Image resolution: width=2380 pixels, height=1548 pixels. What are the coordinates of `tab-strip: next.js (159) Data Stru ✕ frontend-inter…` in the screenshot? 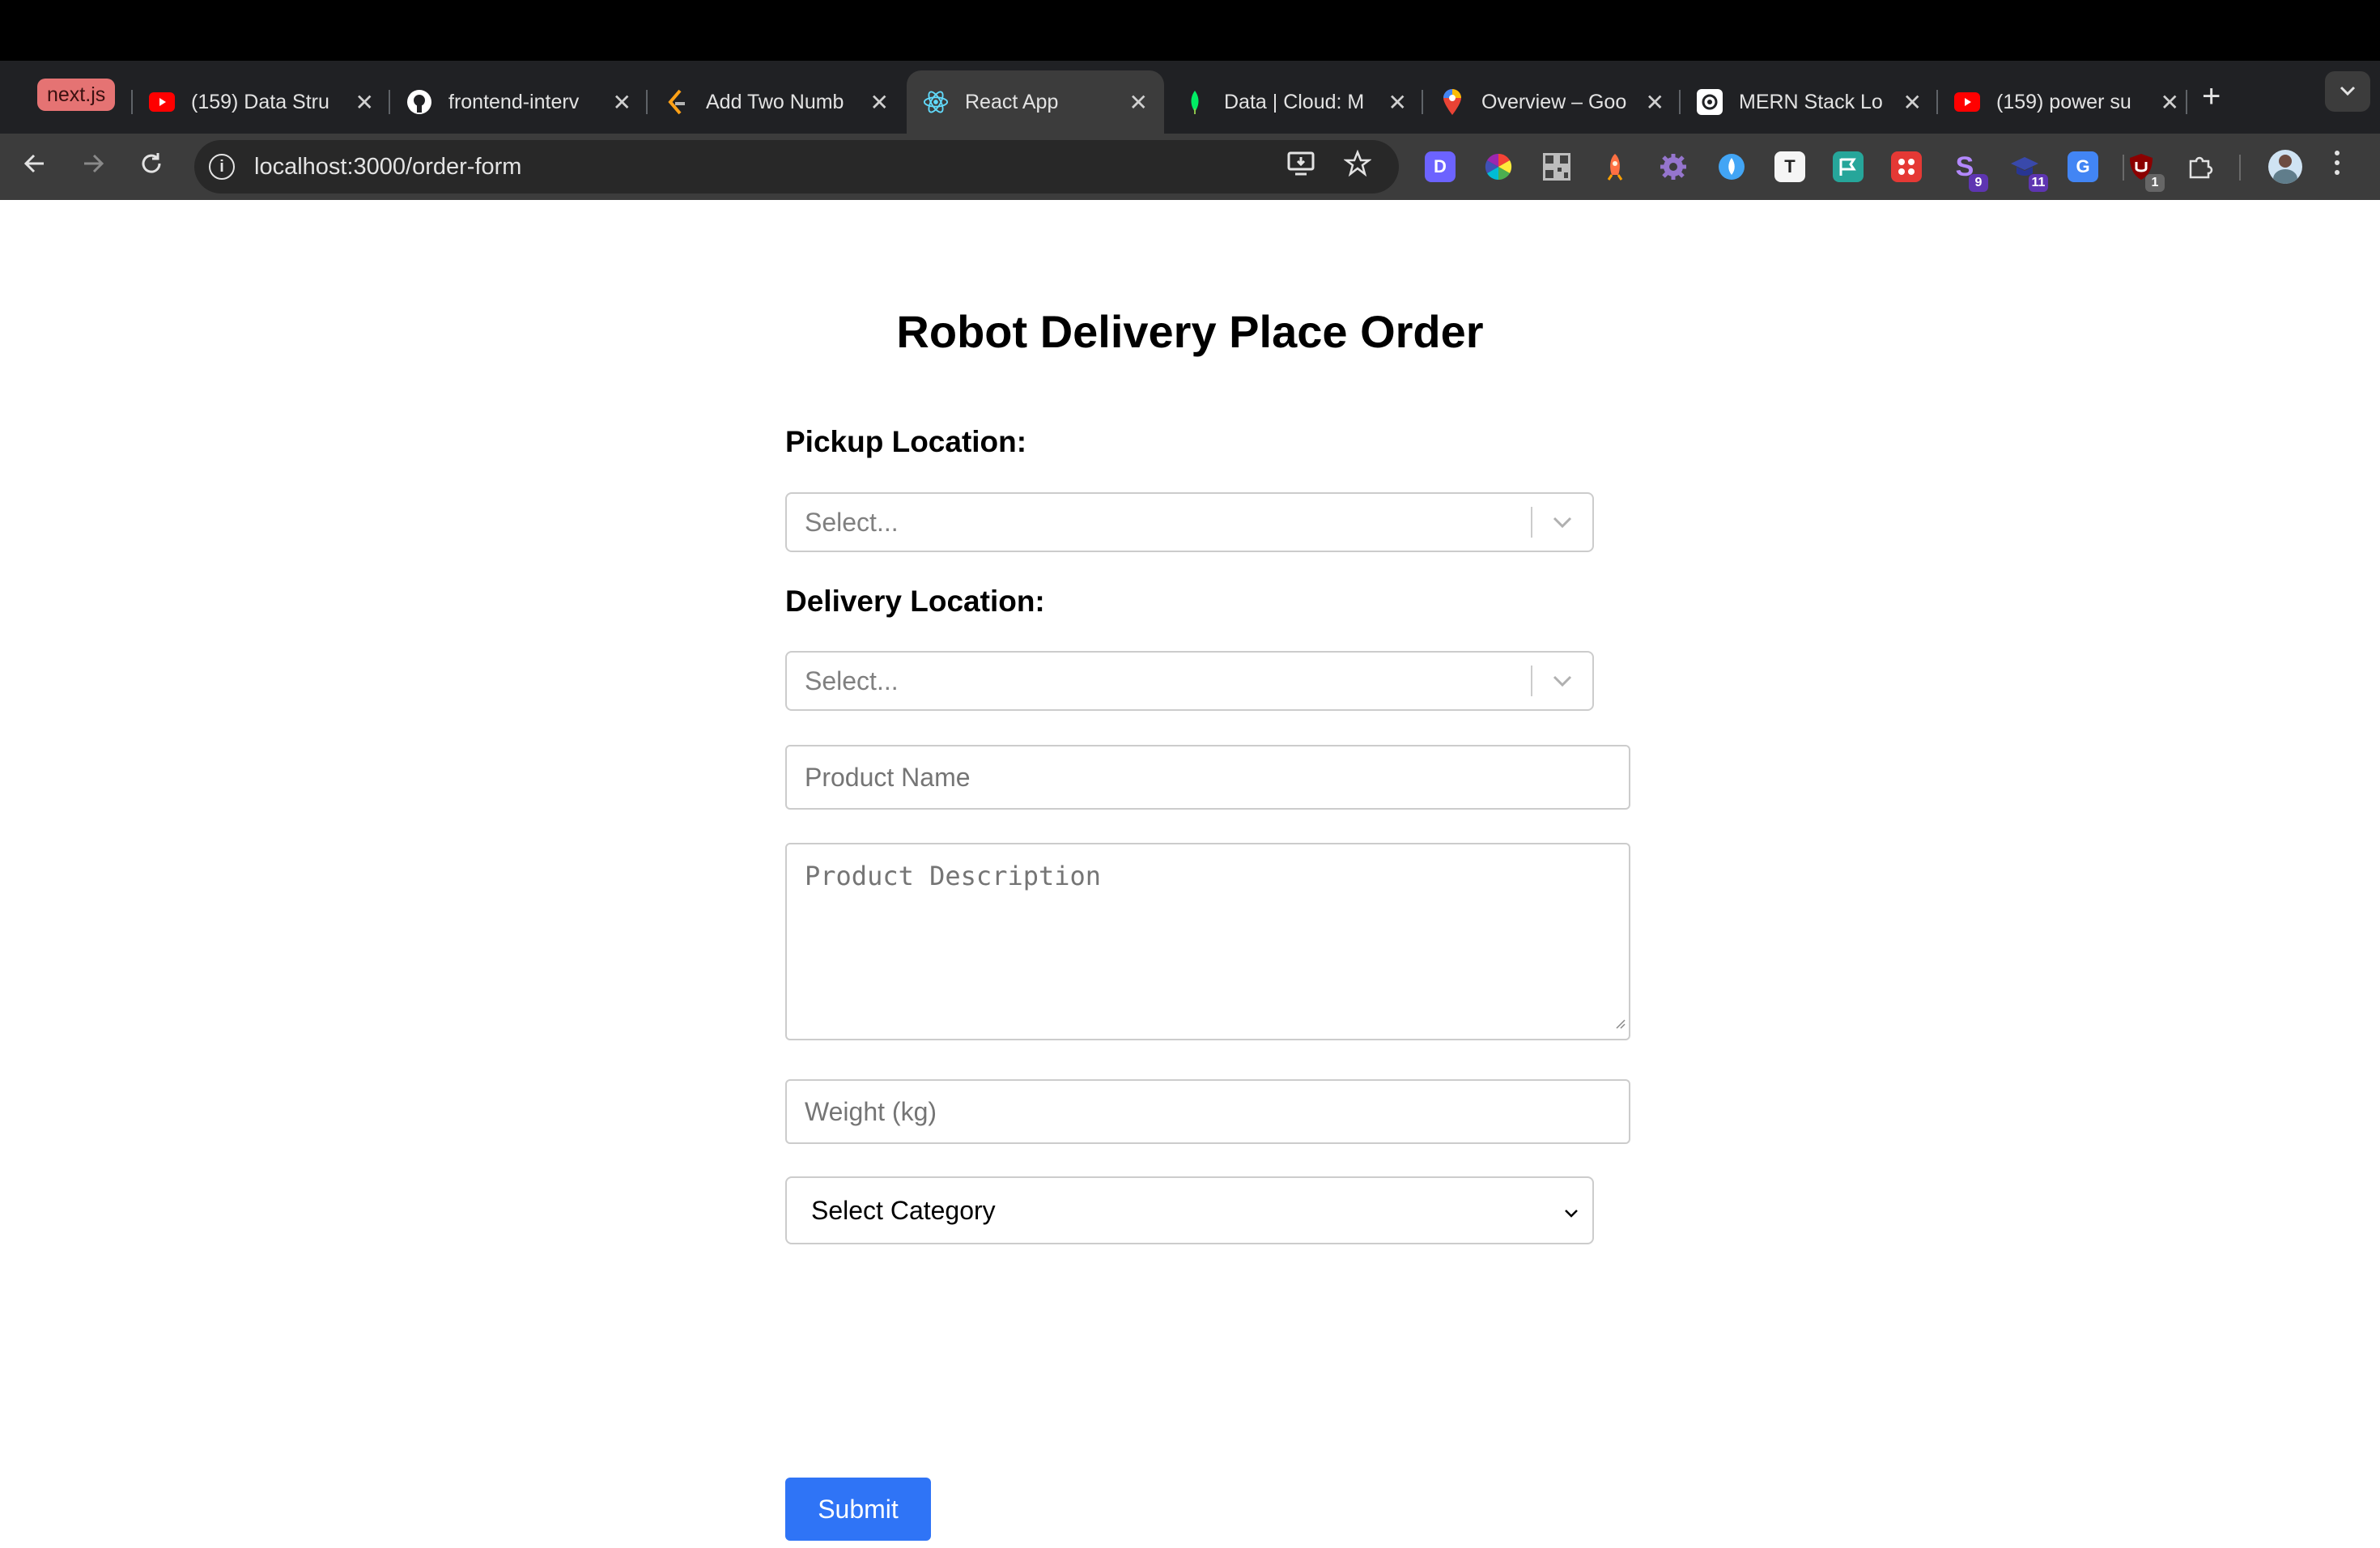 It's located at (1190, 97).